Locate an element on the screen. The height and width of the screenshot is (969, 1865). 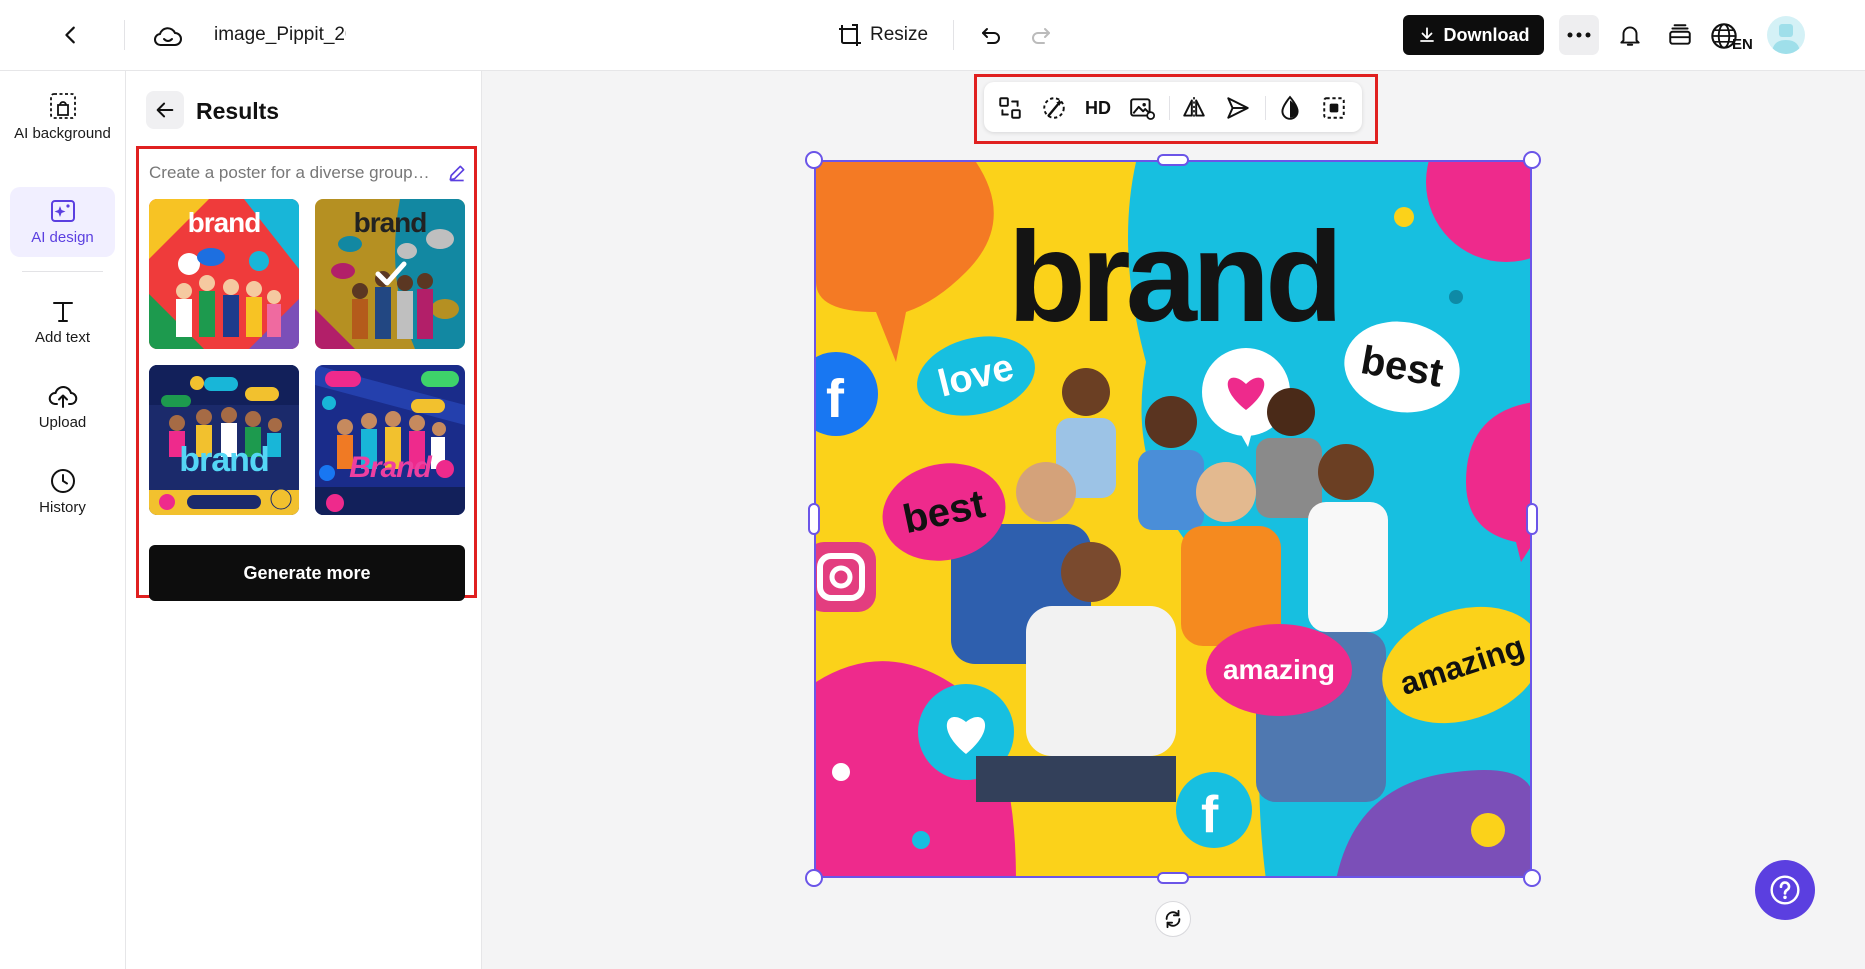
resize-handle-bottom is located at coordinates (1173, 878).